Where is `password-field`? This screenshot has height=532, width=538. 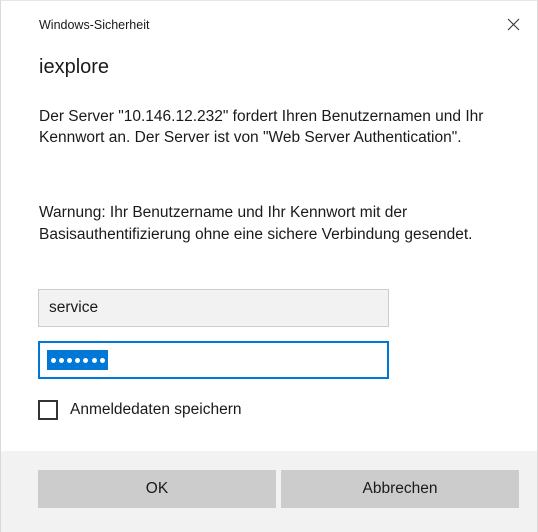 password-field is located at coordinates (213, 360).